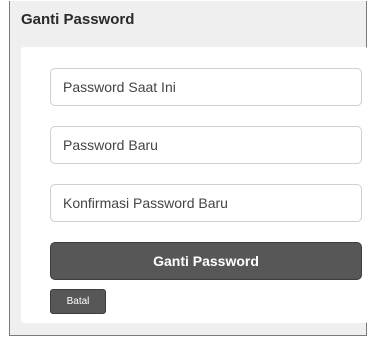 This screenshot has width=368, height=341. What do you see at coordinates (206, 87) in the screenshot?
I see `current-password-field` at bounding box center [206, 87].